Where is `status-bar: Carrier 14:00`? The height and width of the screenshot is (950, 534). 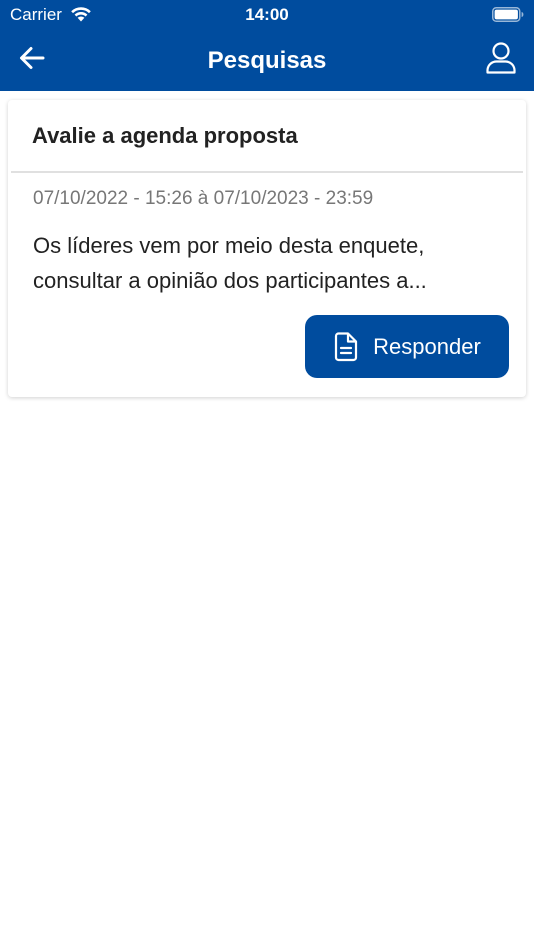
status-bar: Carrier 14:00 is located at coordinates (267, 15).